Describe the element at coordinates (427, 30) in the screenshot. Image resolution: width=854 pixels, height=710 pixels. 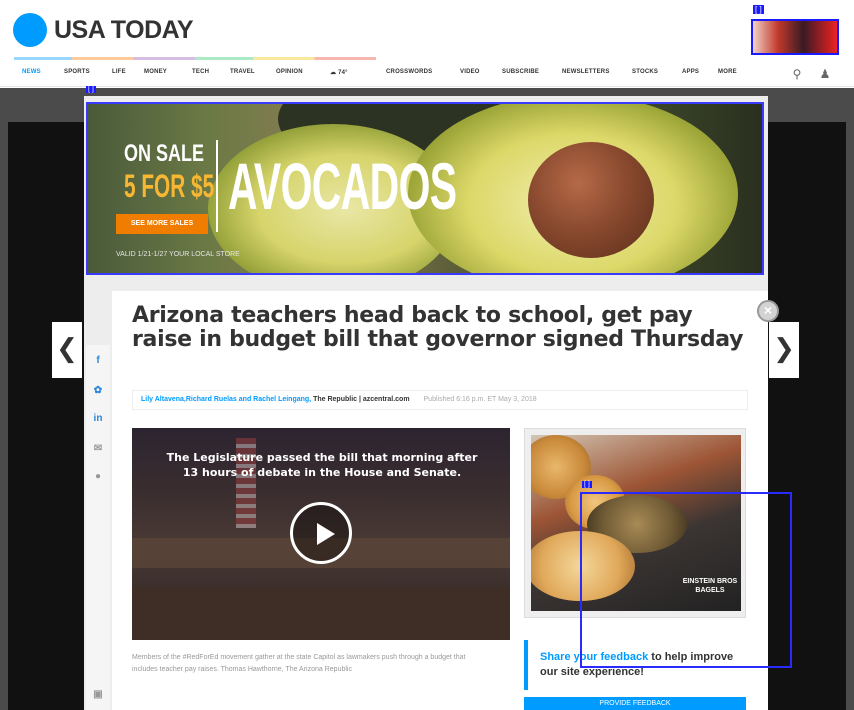
I see `site-header: USA TODAY` at that location.